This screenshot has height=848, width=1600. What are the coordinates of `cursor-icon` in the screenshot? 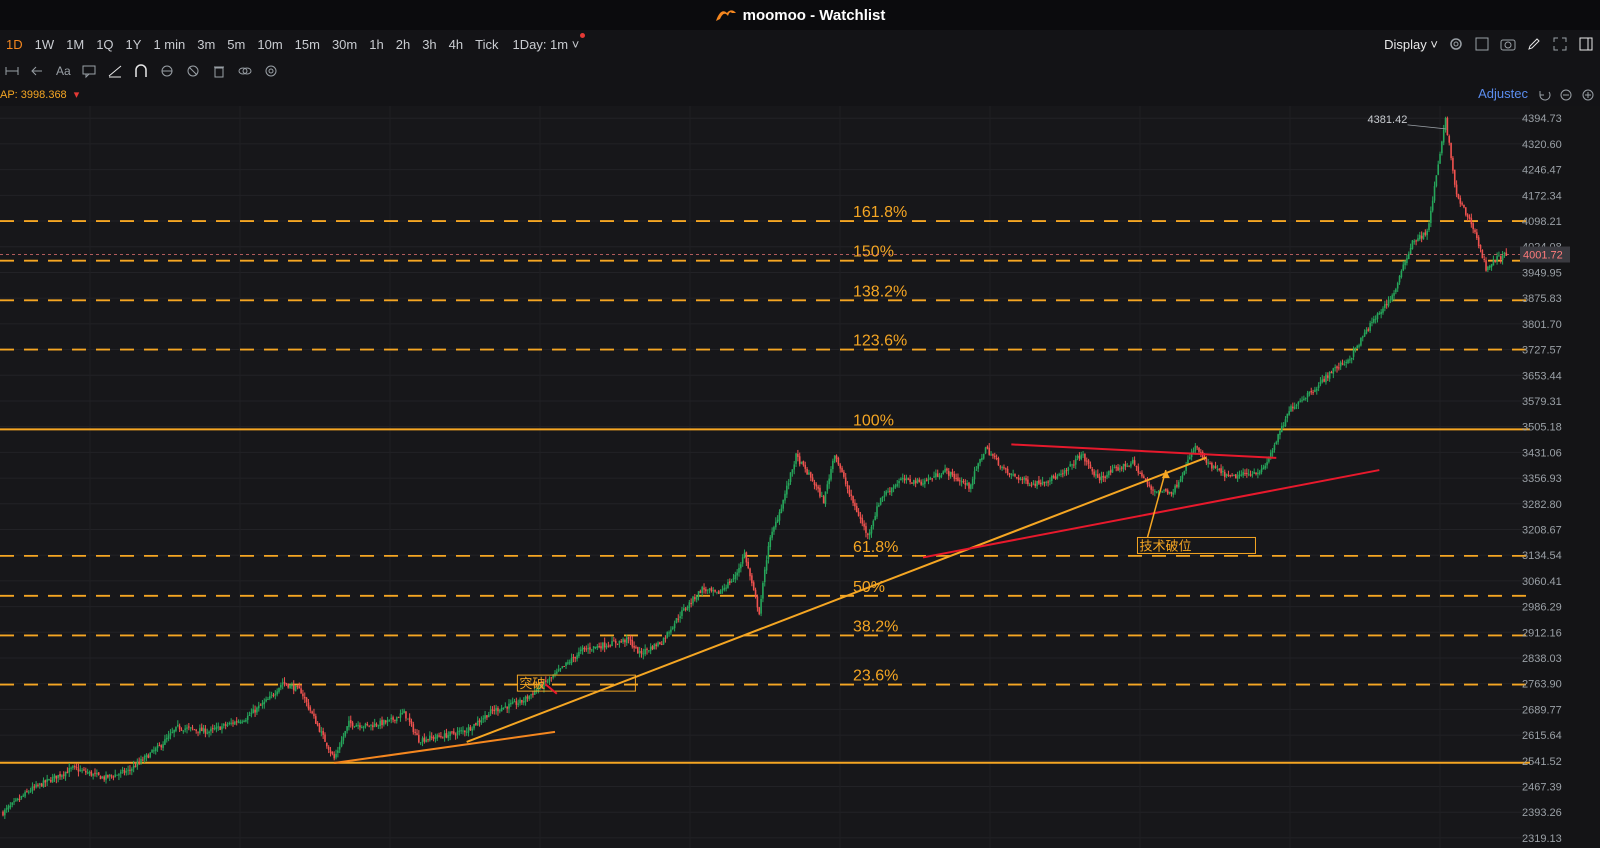 It's located at (12, 71).